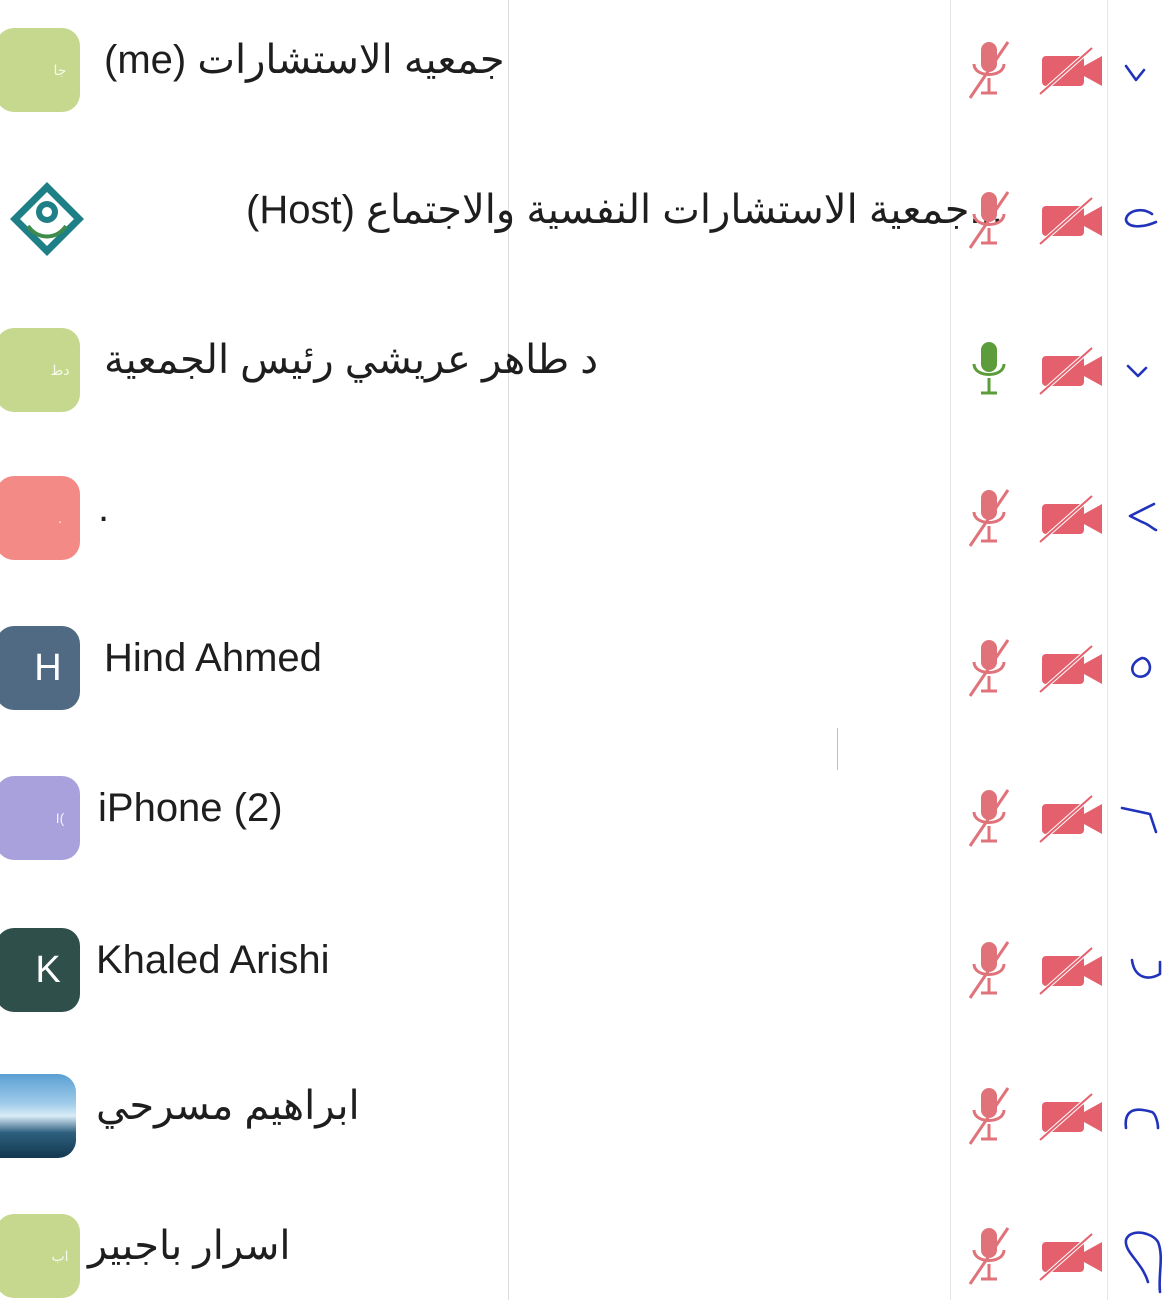  Describe the element at coordinates (588, 808) in the screenshot. I see `participant-row: I( iPhone (2)` at that location.